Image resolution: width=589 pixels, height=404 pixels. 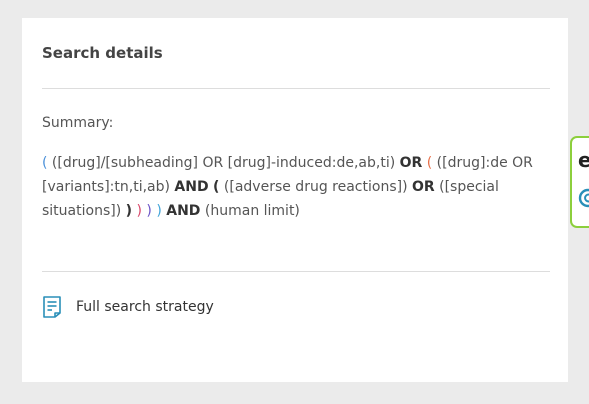 What do you see at coordinates (250, 211) in the screenshot?
I see `query-segment: (human limit)` at bounding box center [250, 211].